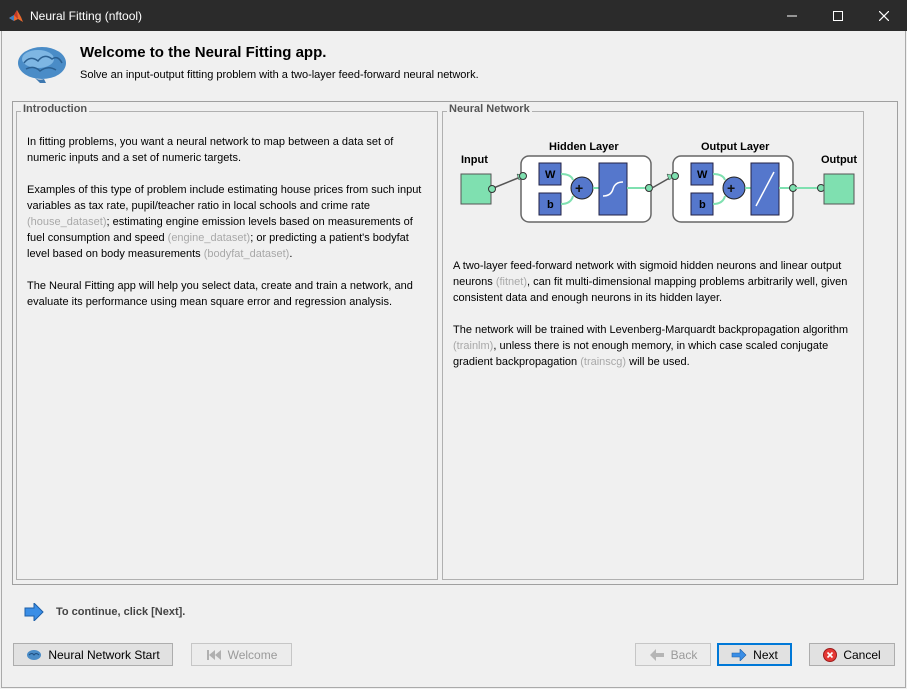  I want to click on hidden-b-label: b, so click(550, 205).